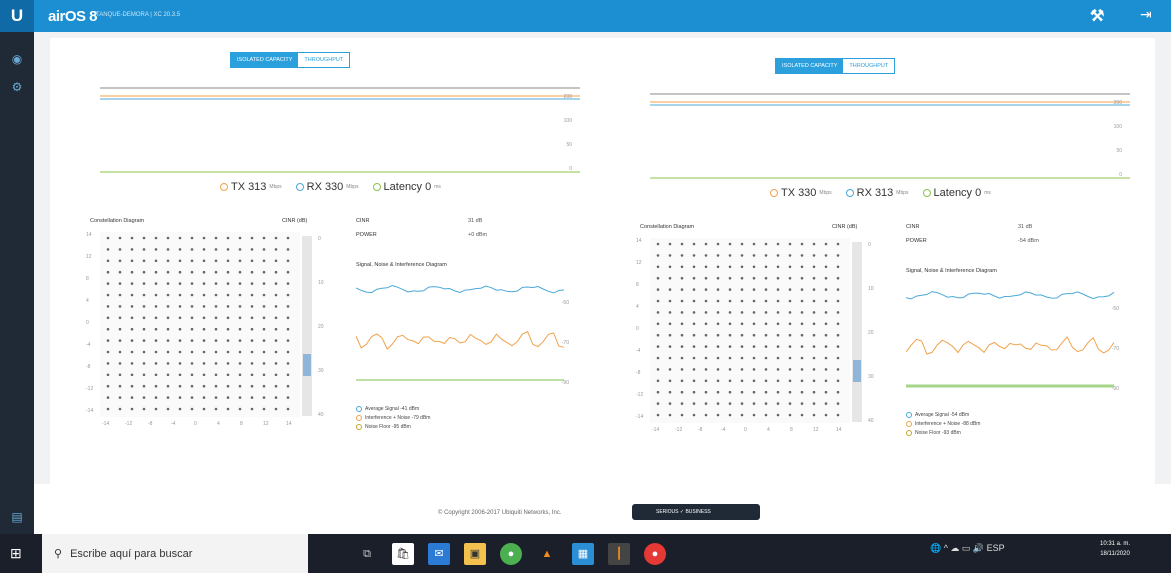 This screenshot has width=1171, height=573. What do you see at coordinates (439, 554) in the screenshot?
I see `mail-icon: ✉` at bounding box center [439, 554].